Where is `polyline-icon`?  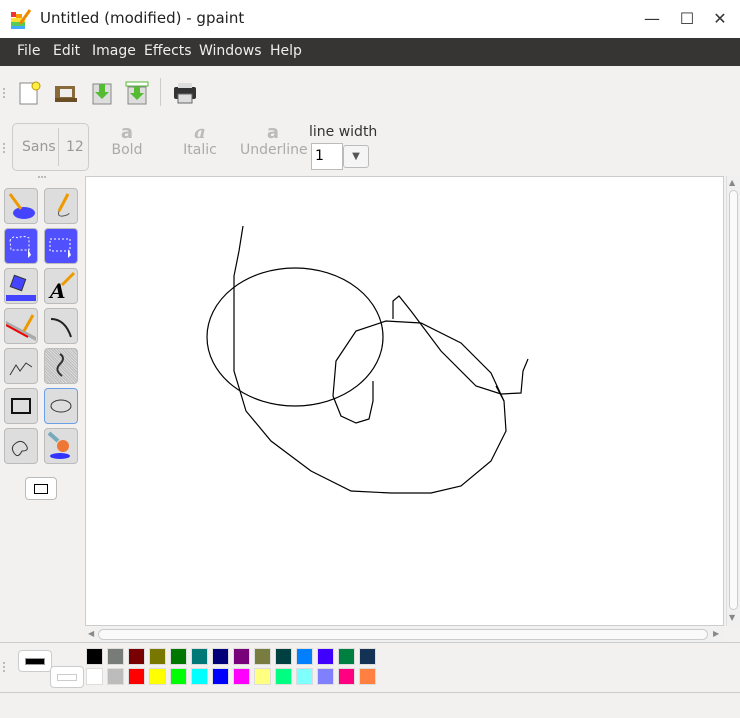
polyline-icon is located at coordinates (21, 369).